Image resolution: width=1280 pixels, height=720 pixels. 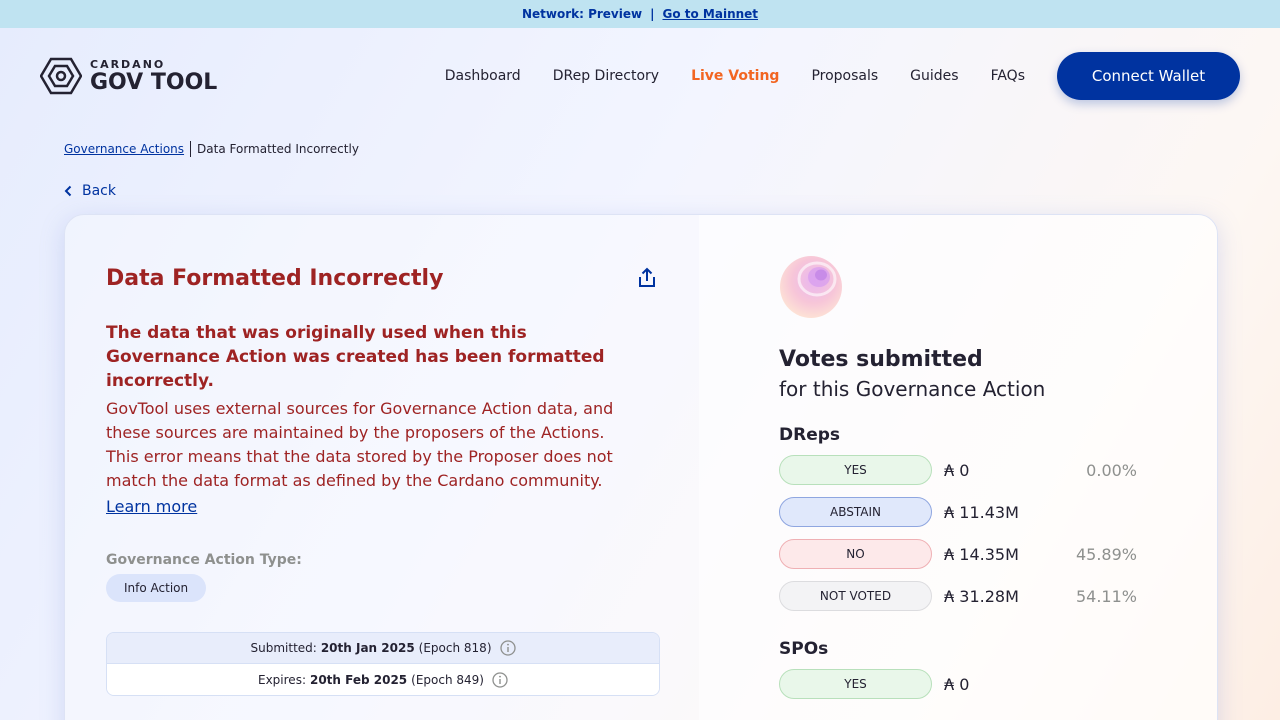 I want to click on action-title: Data Formatted Incorrectly, so click(x=275, y=278).